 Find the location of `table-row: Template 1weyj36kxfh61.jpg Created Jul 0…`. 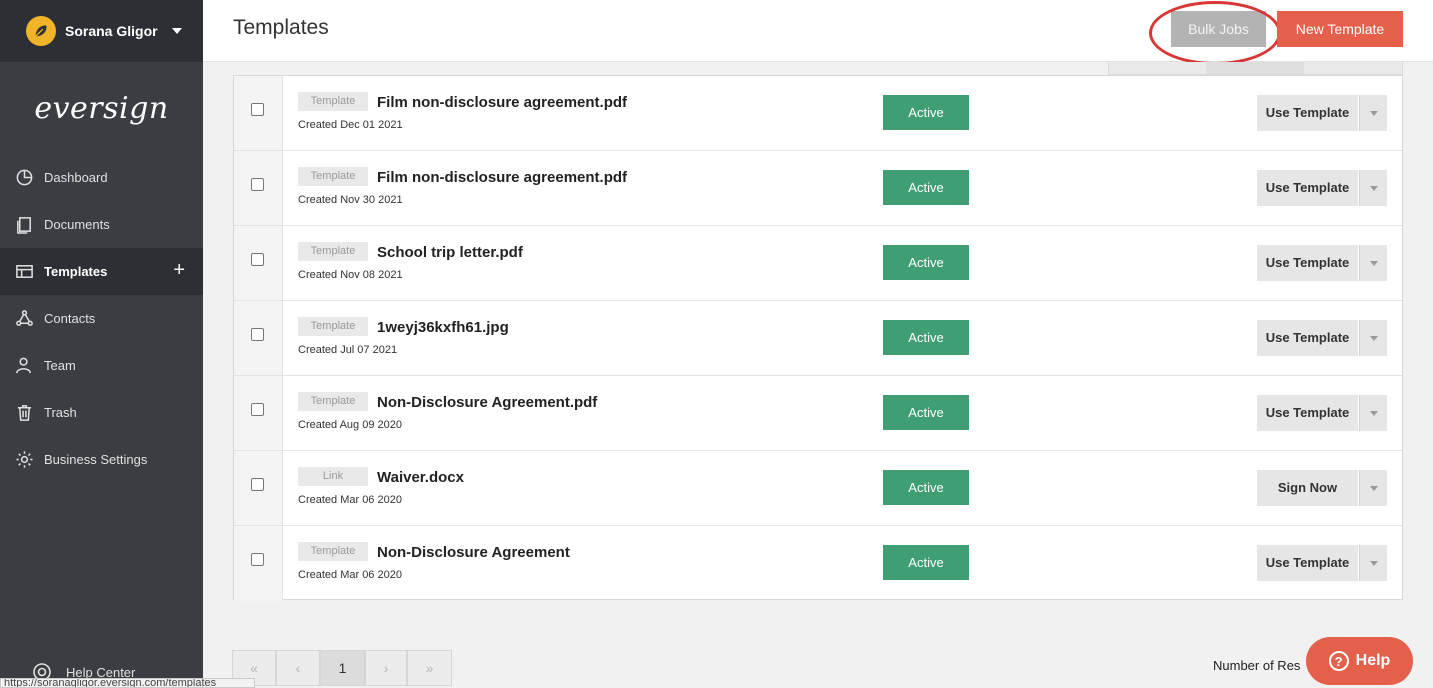

table-row: Template 1weyj36kxfh61.jpg Created Jul 0… is located at coordinates (818, 338).